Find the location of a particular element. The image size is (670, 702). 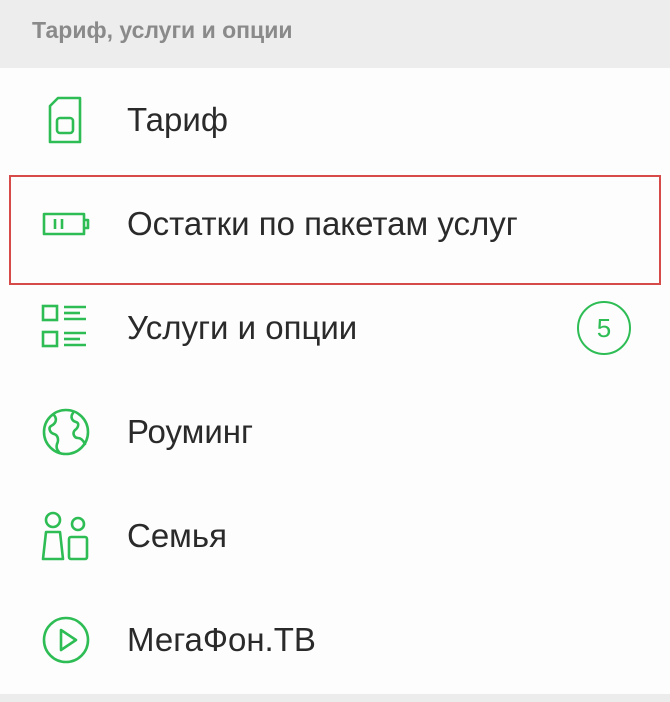

menu-item-label: Услуги и опции is located at coordinates (242, 327).